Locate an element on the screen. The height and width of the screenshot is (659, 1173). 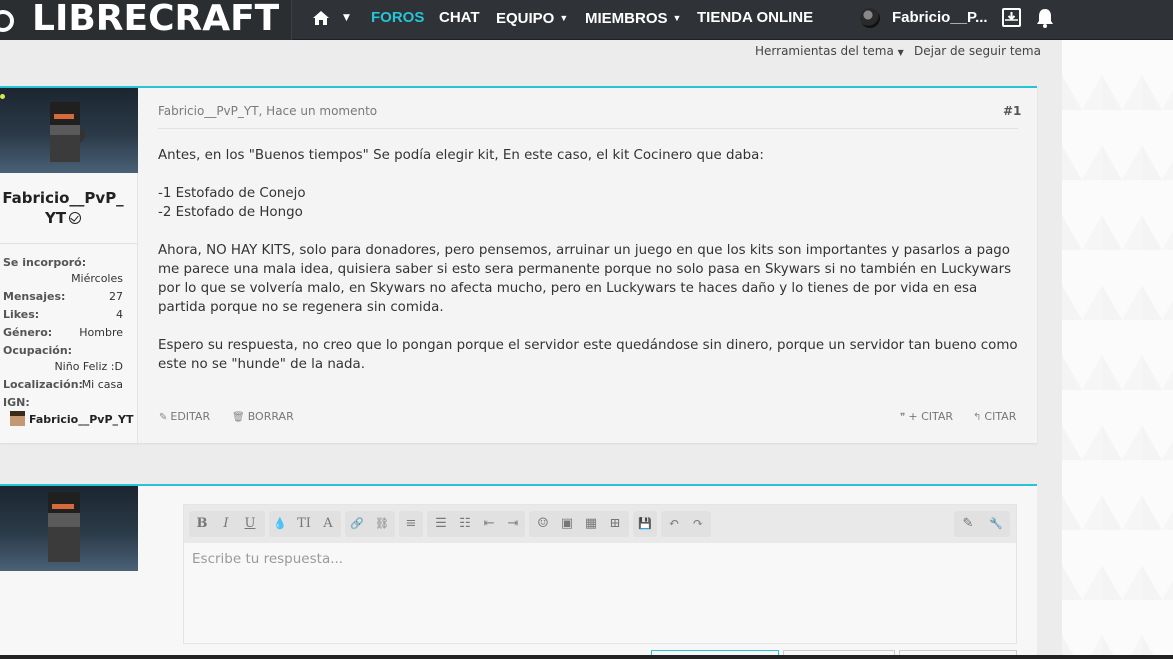
indent-button: ⇥ is located at coordinates (513, 524).